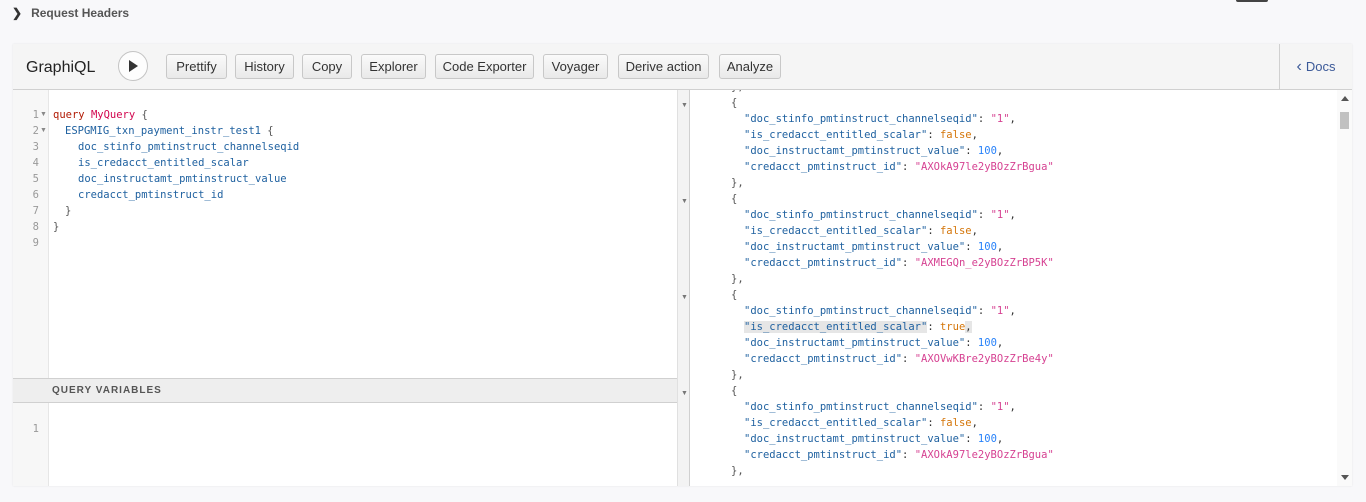 The width and height of the screenshot is (1366, 502). Describe the element at coordinates (1344, 120) in the screenshot. I see `scrollbar-thumb` at that location.